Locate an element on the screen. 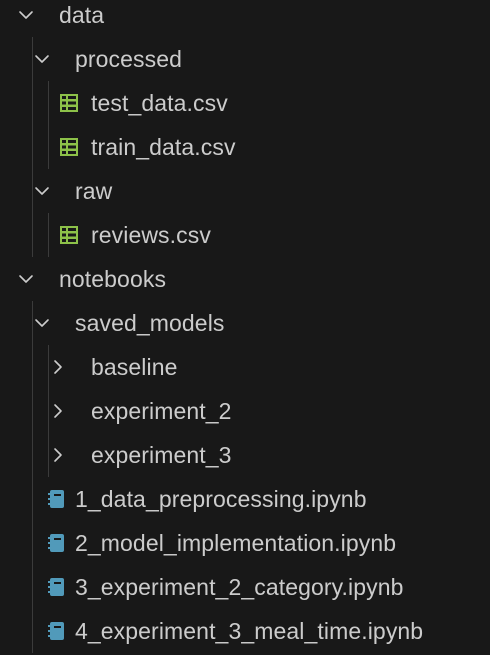 This screenshot has height=655, width=490. folder-row-experiment-3: experiment_3 is located at coordinates (245, 455).